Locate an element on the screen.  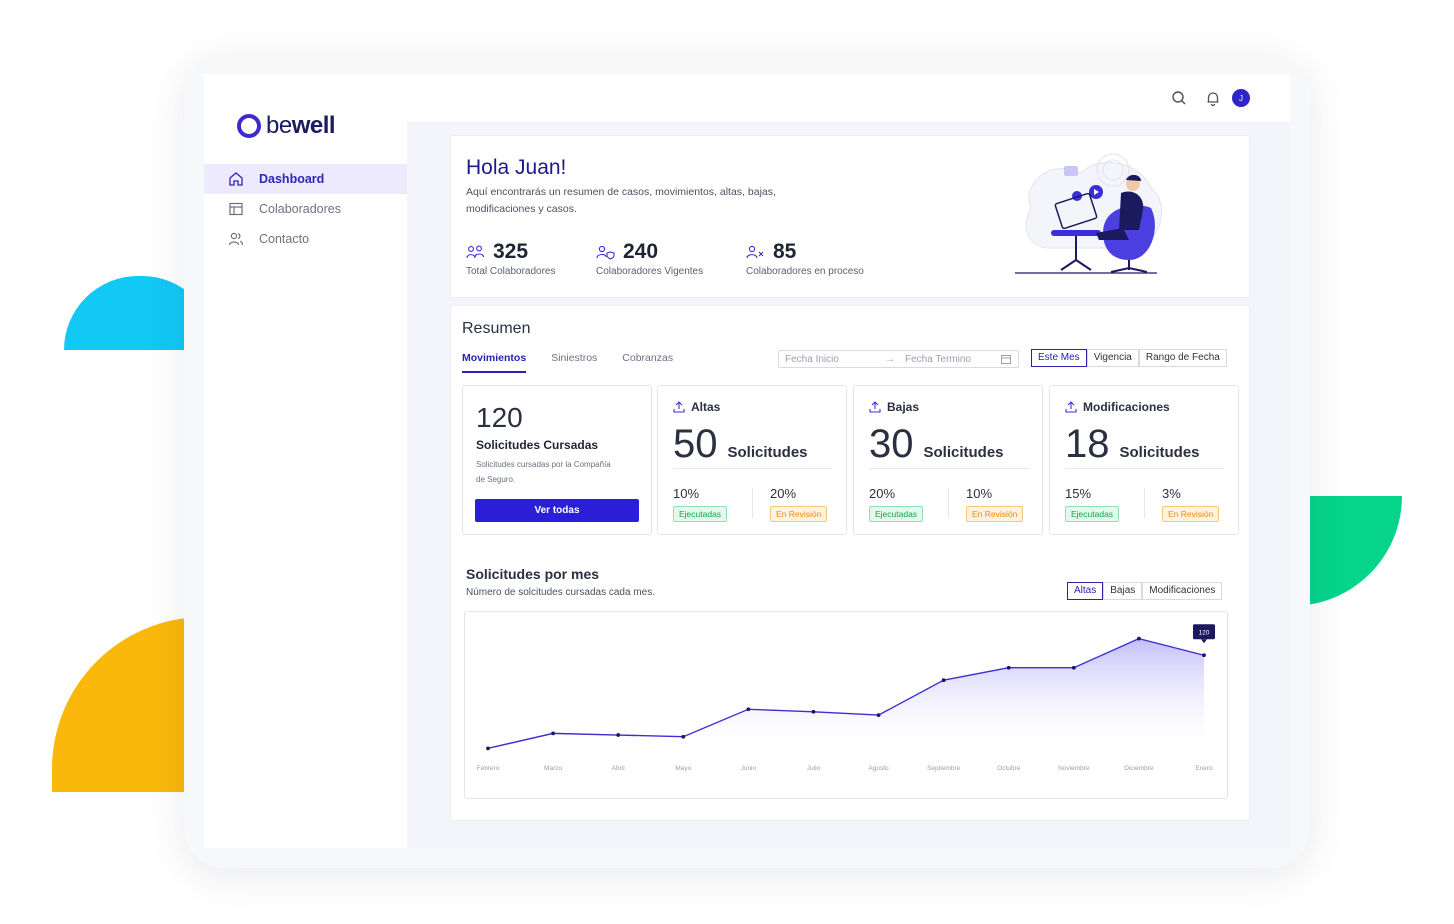
period-este-mes: Este Mes is located at coordinates (1059, 358).